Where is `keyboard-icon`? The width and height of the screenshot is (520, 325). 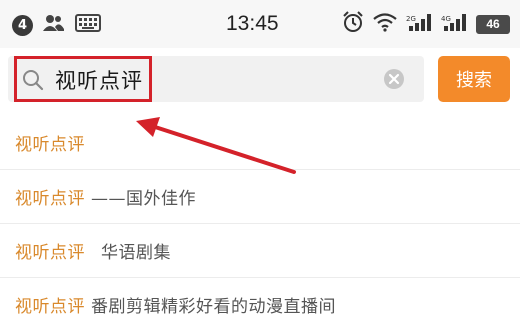 keyboard-icon is located at coordinates (88, 25).